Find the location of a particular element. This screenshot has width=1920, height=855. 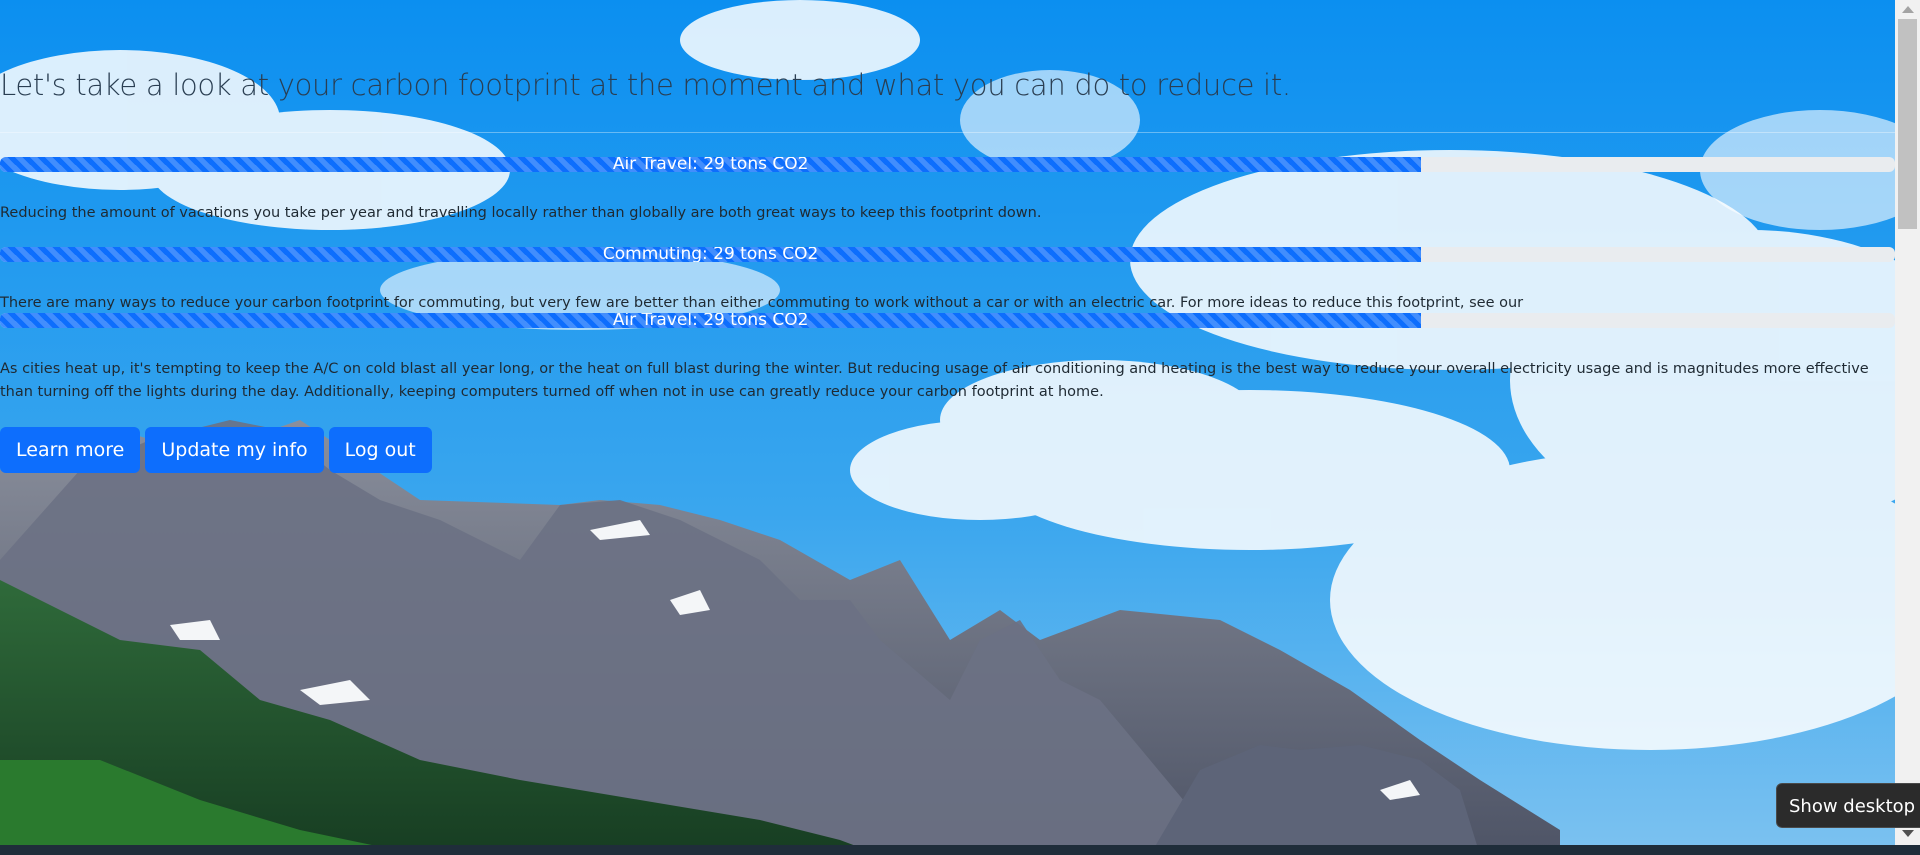

show-desktop-tooltip: Show desktop is located at coordinates (1848, 805).